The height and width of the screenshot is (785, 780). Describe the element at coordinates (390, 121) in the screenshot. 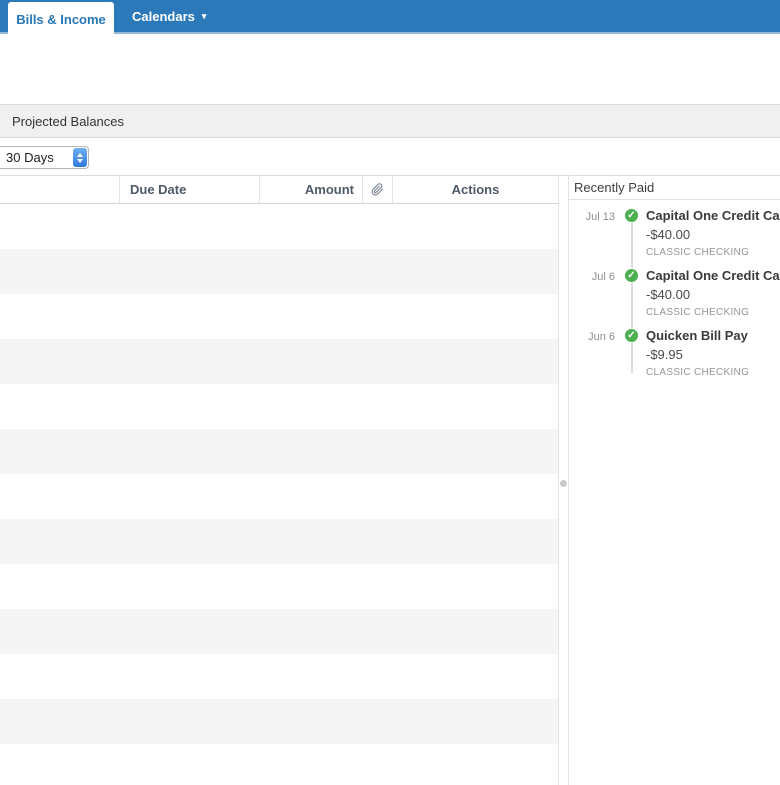

I see `projected-balances-header: Projected Balances` at that location.